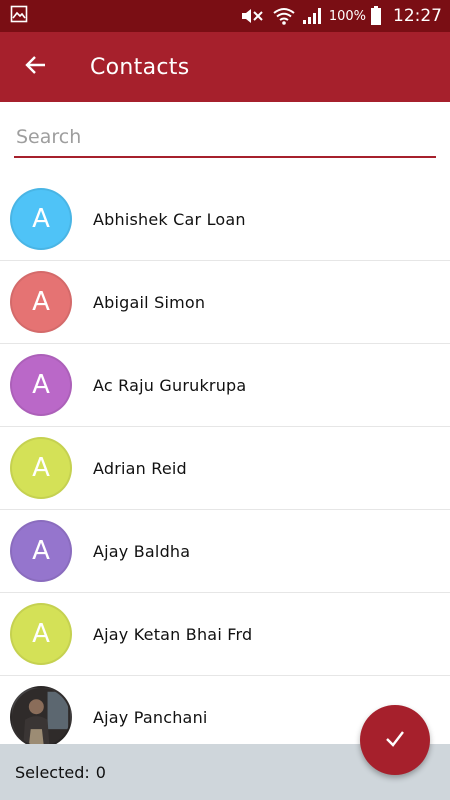  I want to click on confirm-fab-button, so click(395, 740).